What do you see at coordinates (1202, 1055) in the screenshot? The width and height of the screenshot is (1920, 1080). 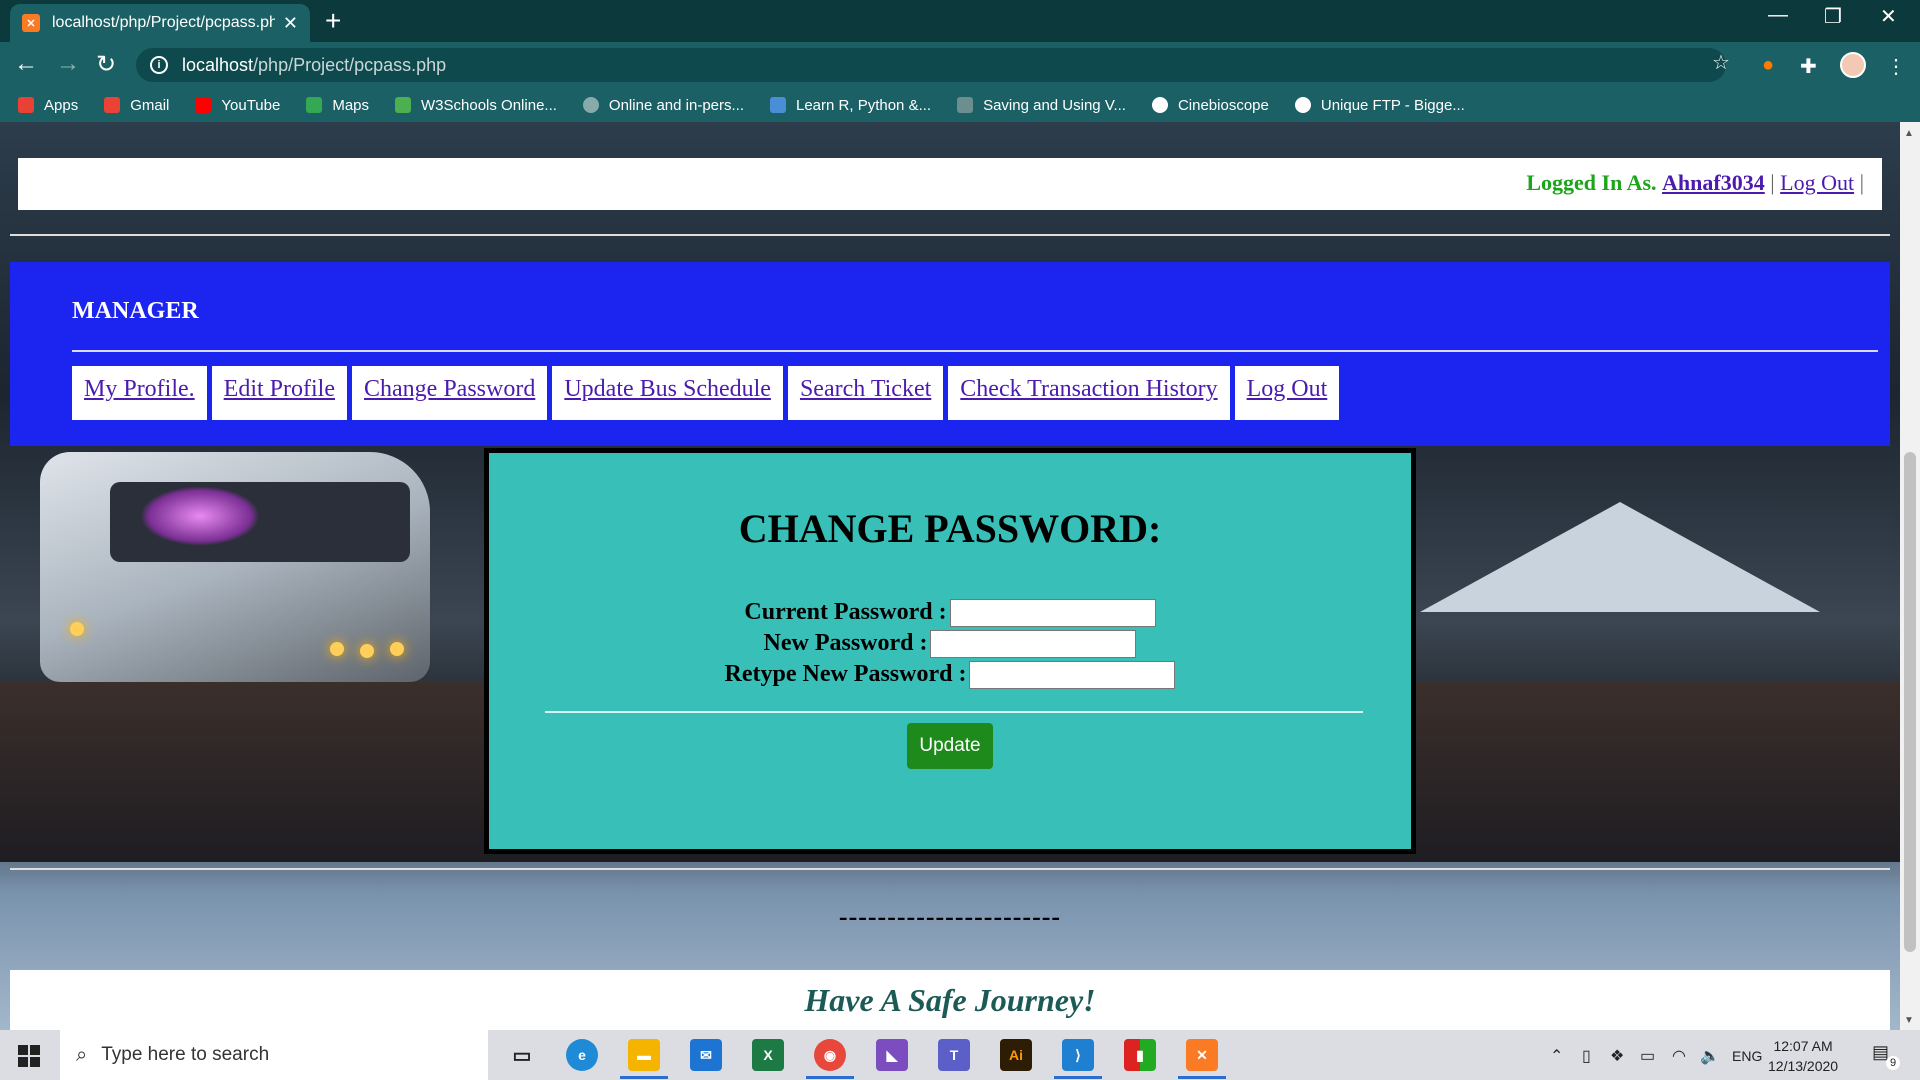 I see `xampp-icon: ✕` at bounding box center [1202, 1055].